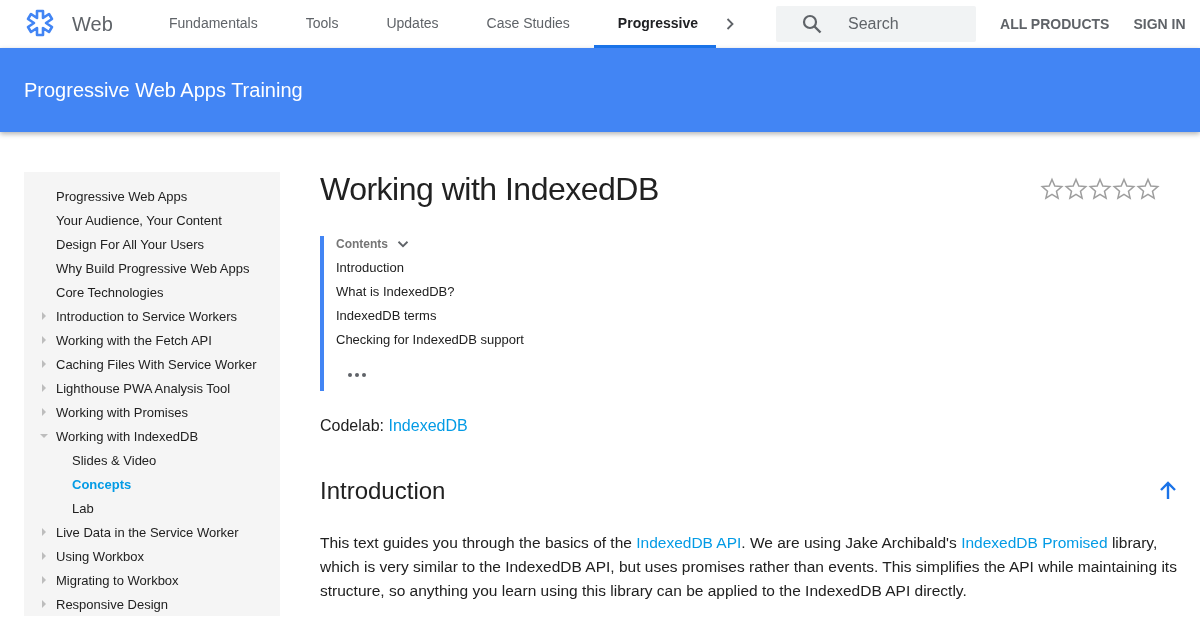  What do you see at coordinates (1159, 24) in the screenshot?
I see `header-link: SIGN IN` at bounding box center [1159, 24].